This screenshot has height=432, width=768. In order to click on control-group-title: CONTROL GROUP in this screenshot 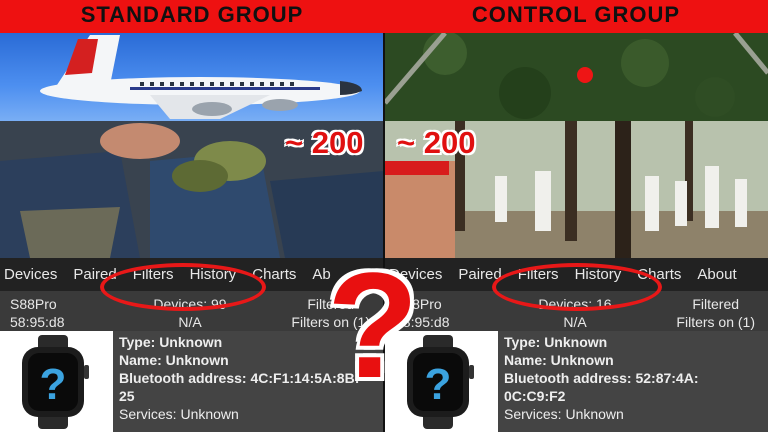, I will do `click(576, 14)`.